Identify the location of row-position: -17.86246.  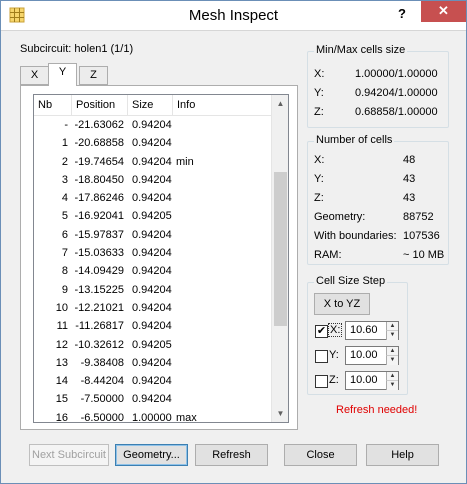
(99, 198).